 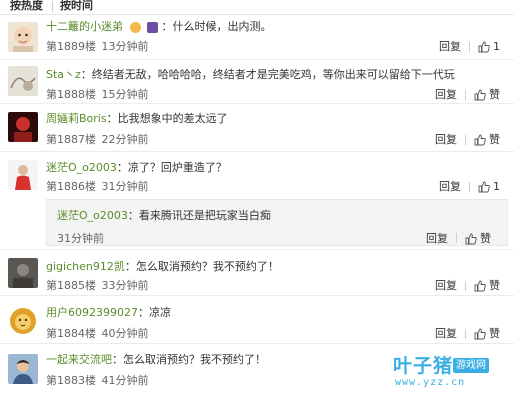 I want to click on username-link: 一起来交流吧, so click(x=79, y=359).